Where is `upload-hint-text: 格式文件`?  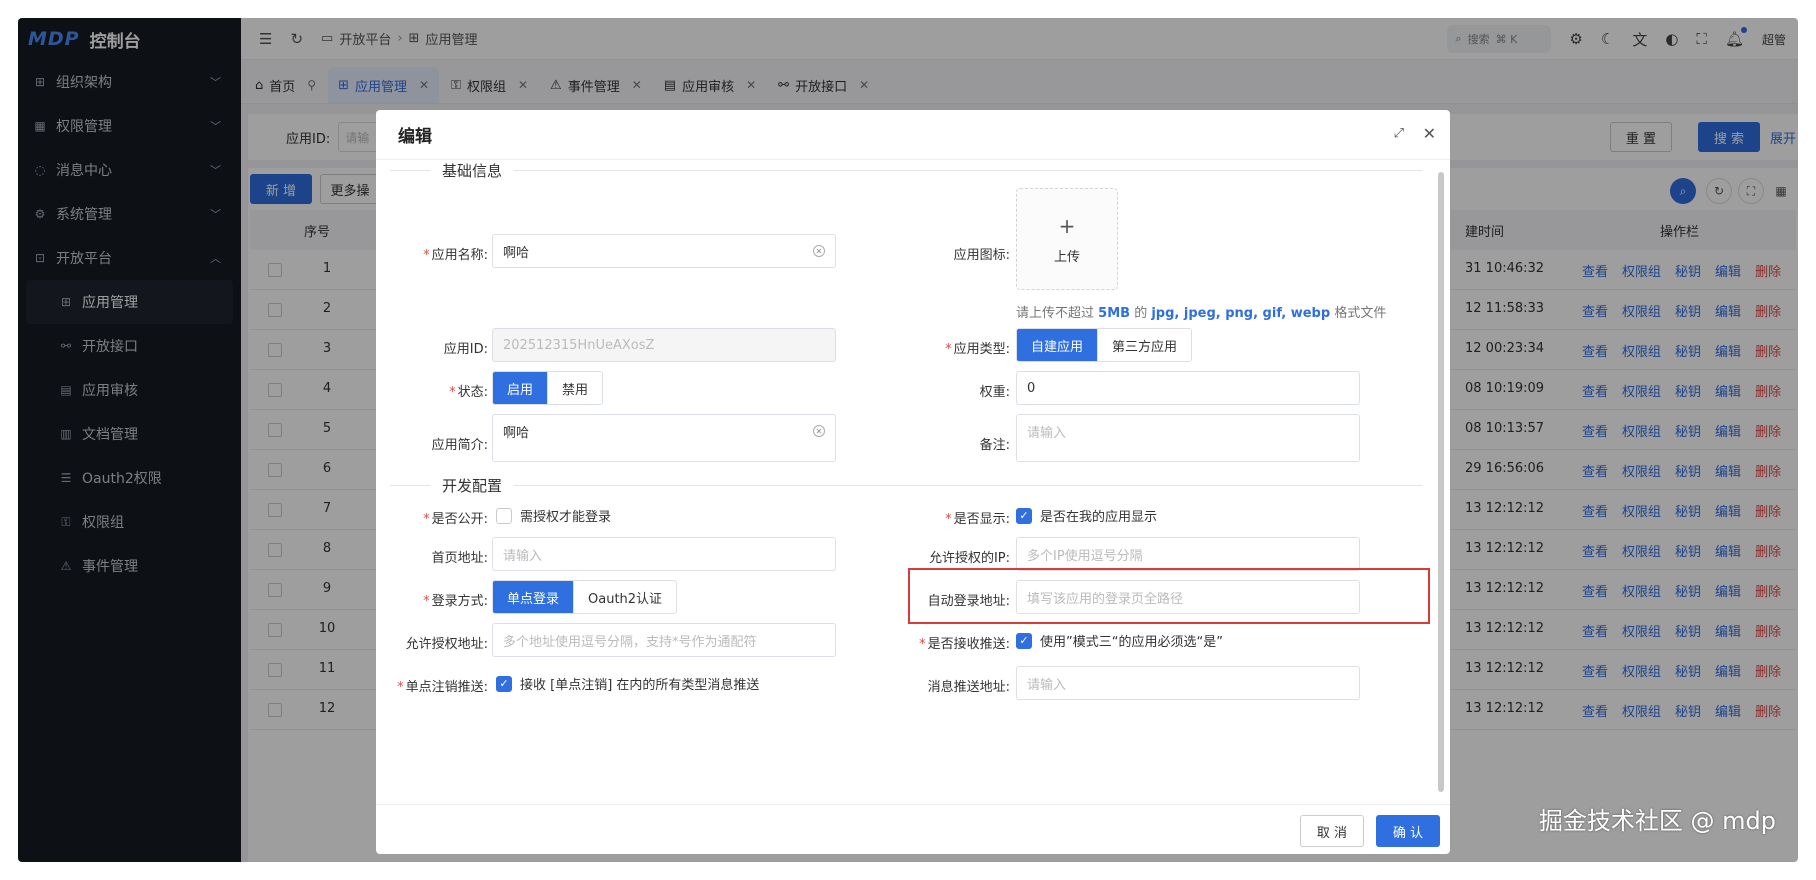
upload-hint-text: 格式文件 is located at coordinates (1360, 313).